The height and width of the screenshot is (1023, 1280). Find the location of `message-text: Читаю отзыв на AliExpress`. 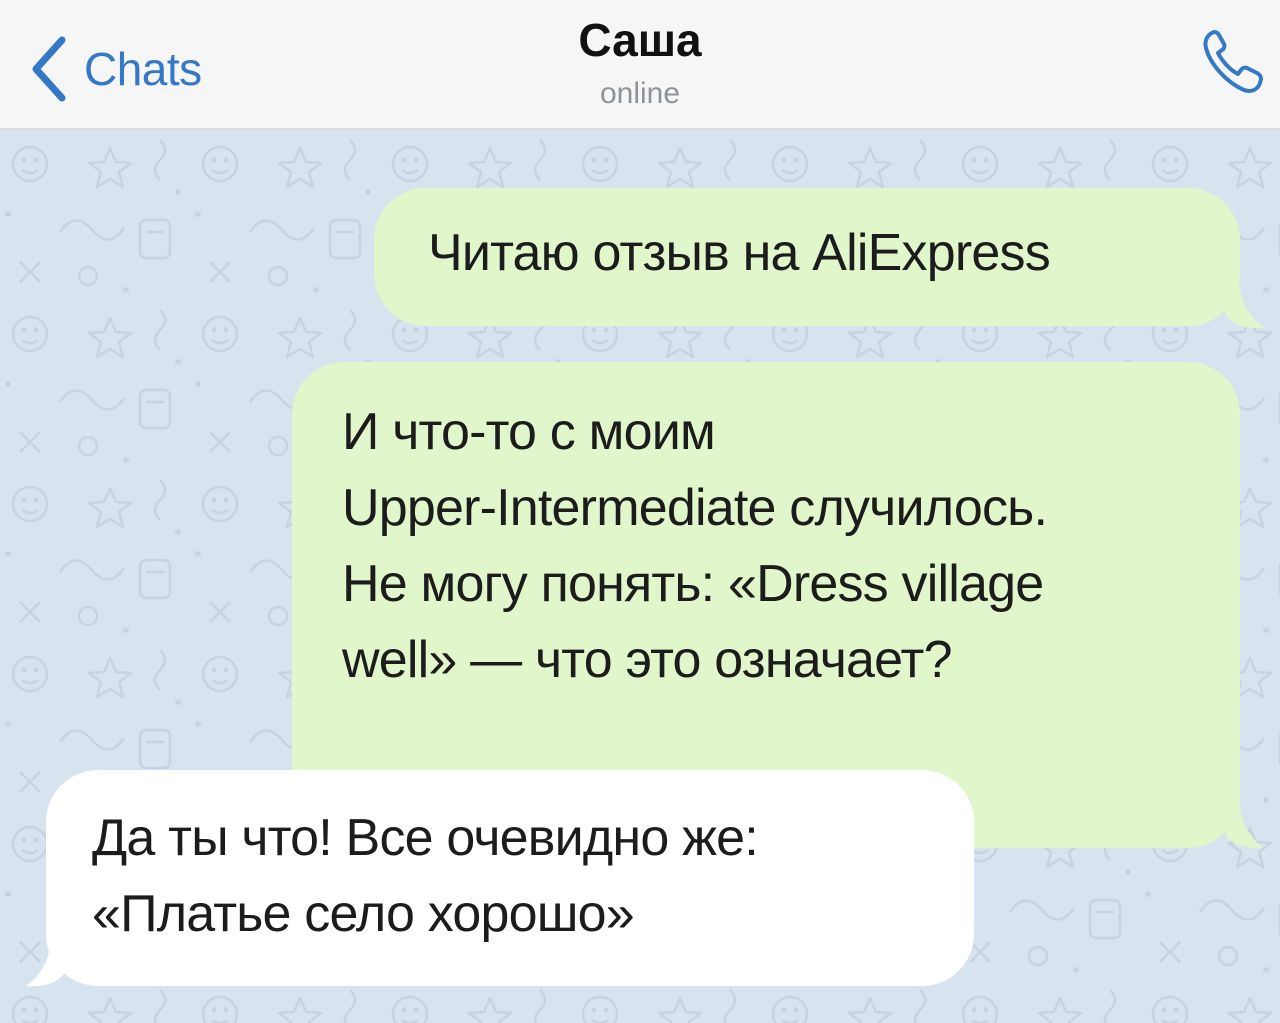

message-text: Читаю отзыв на AliExpress is located at coordinates (739, 253).